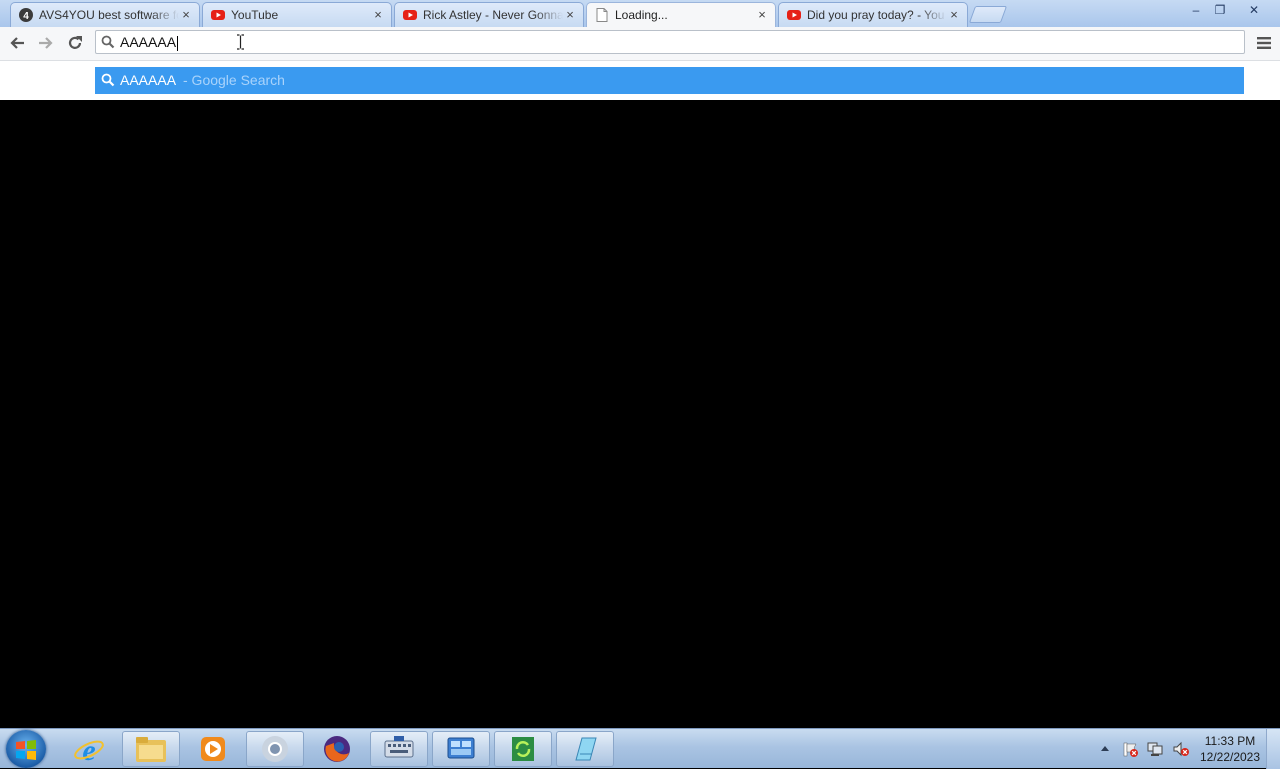 This screenshot has height=769, width=1280. Describe the element at coordinates (1264, 43) in the screenshot. I see `chrome-menu-icon` at that location.